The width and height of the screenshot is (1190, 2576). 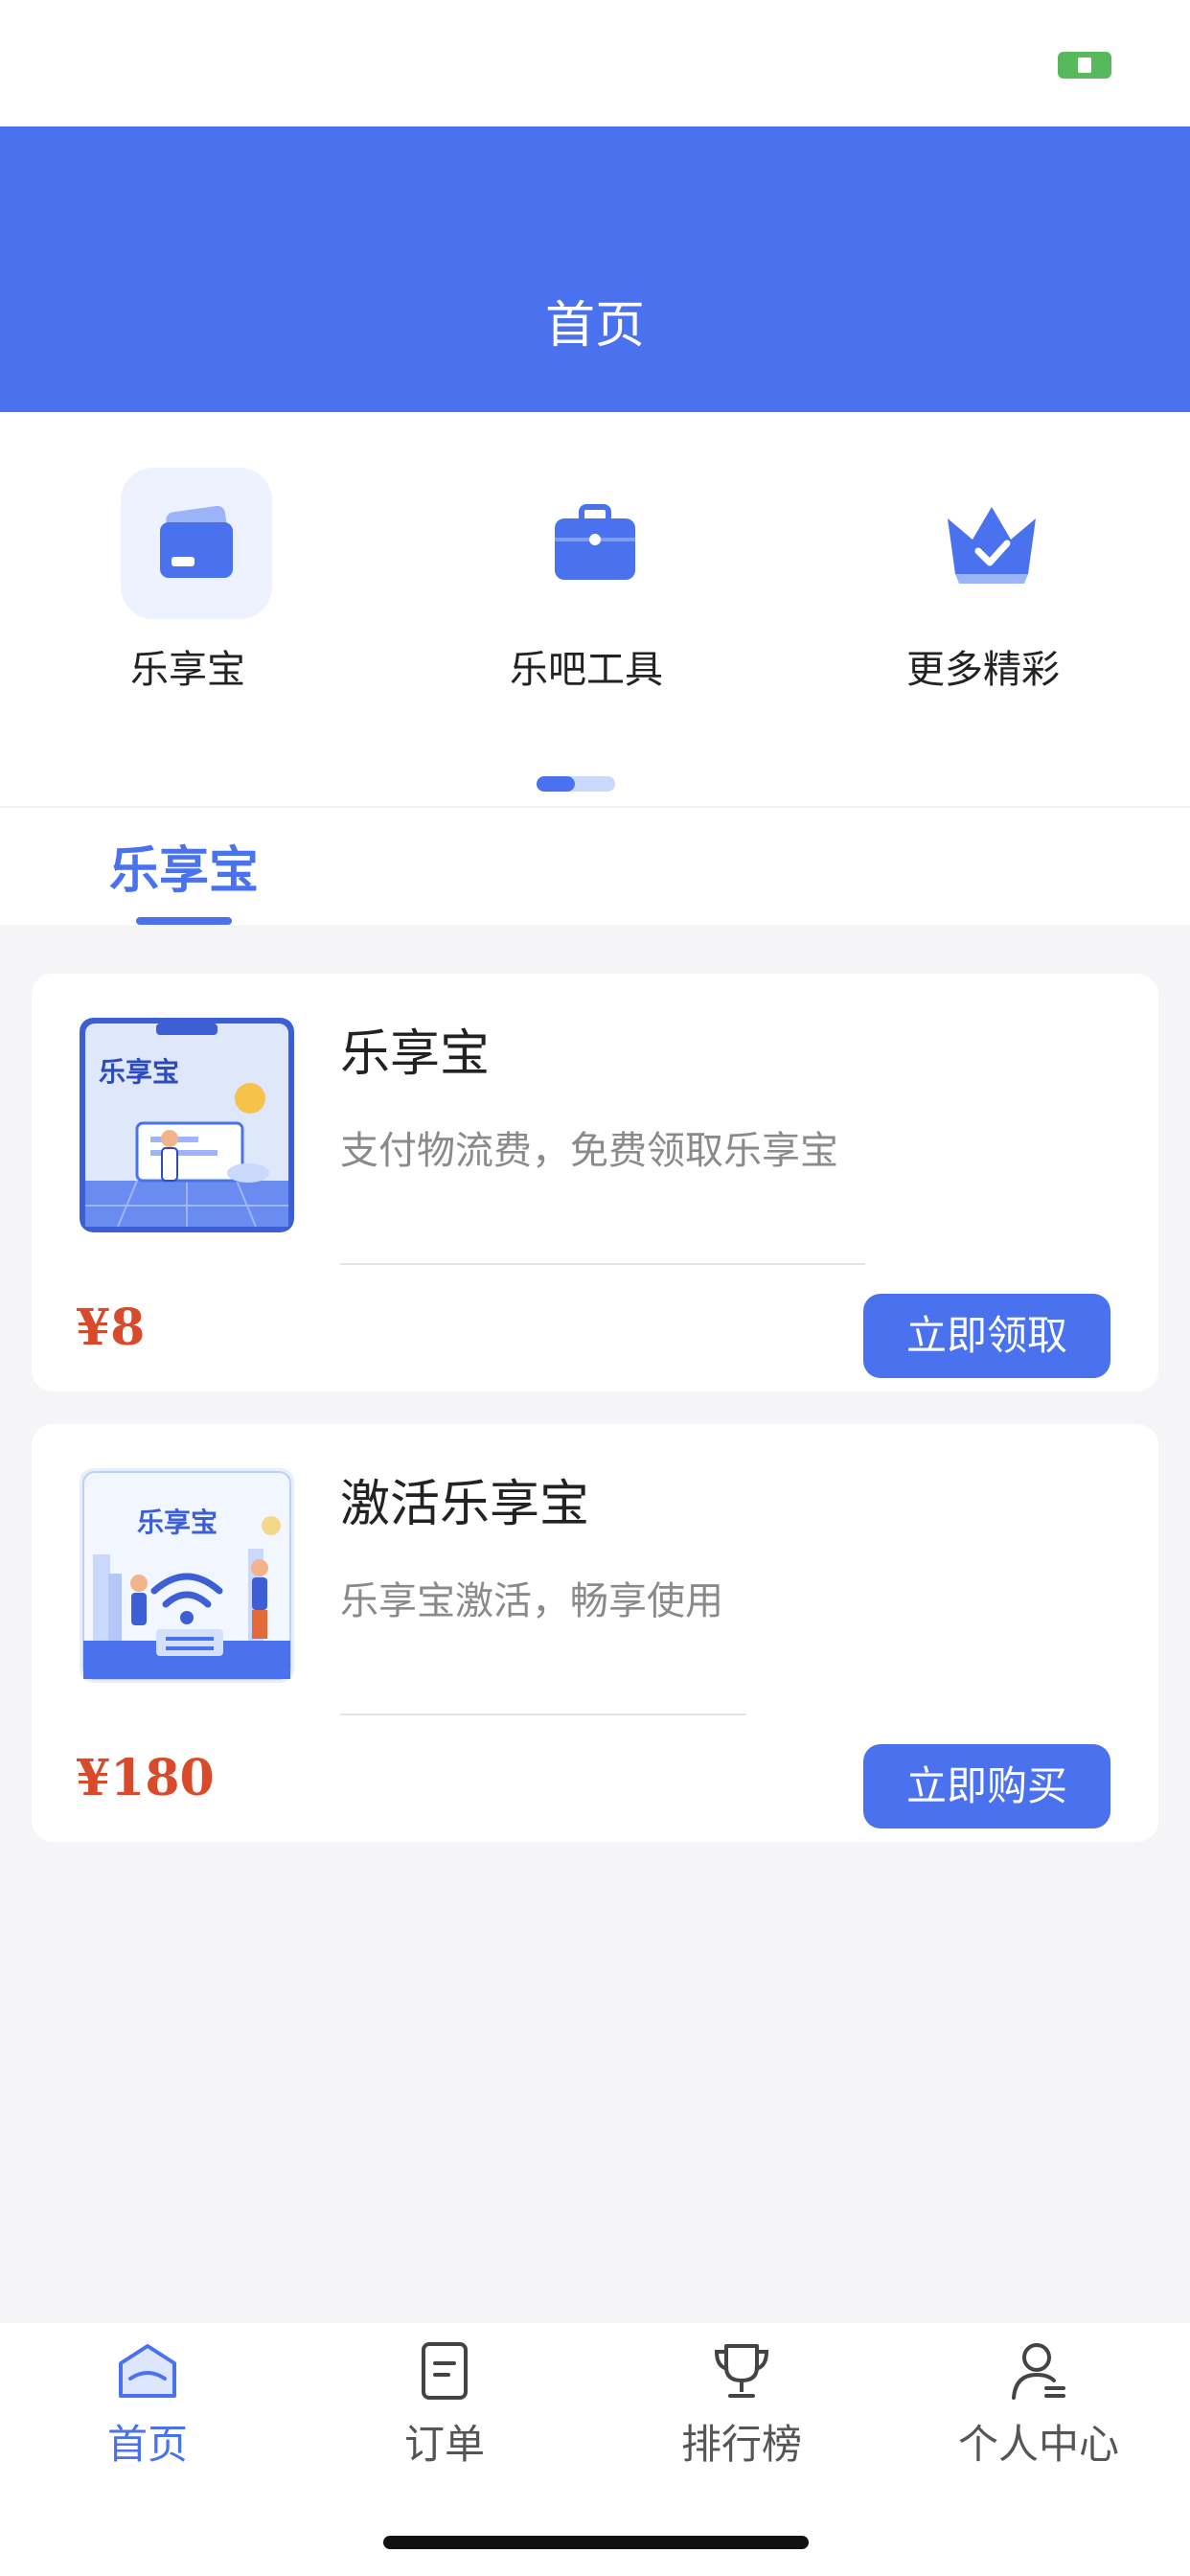 What do you see at coordinates (531, 1601) in the screenshot?
I see `product-description: 乐享宝激活，畅享使用` at bounding box center [531, 1601].